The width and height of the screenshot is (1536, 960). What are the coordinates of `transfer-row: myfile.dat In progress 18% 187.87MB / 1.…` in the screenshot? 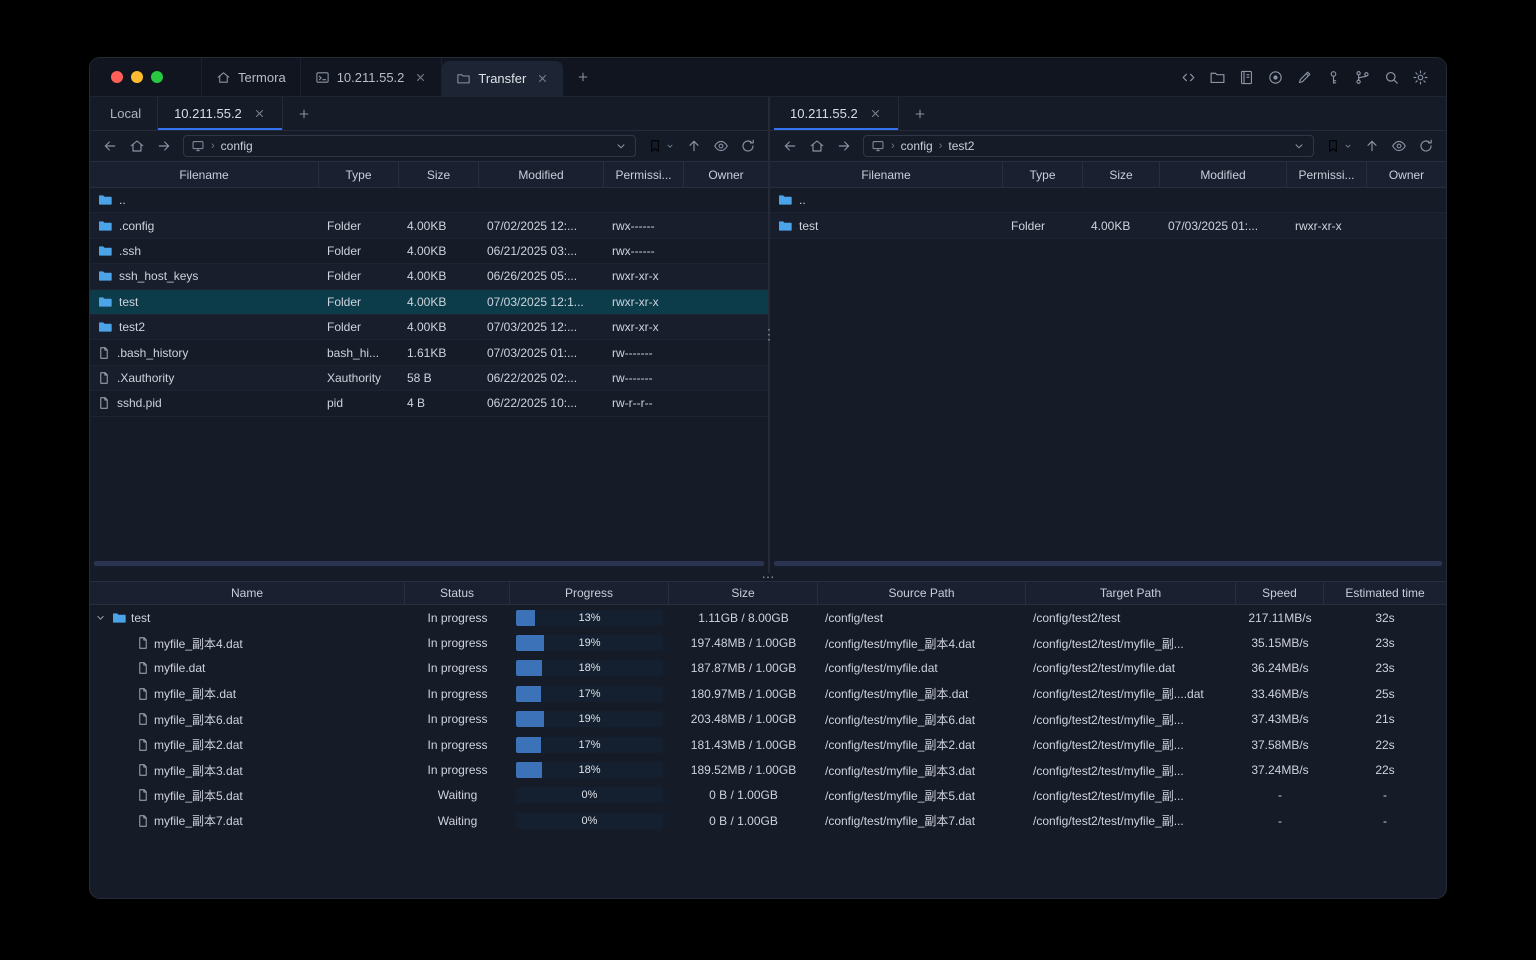 It's located at (768, 668).